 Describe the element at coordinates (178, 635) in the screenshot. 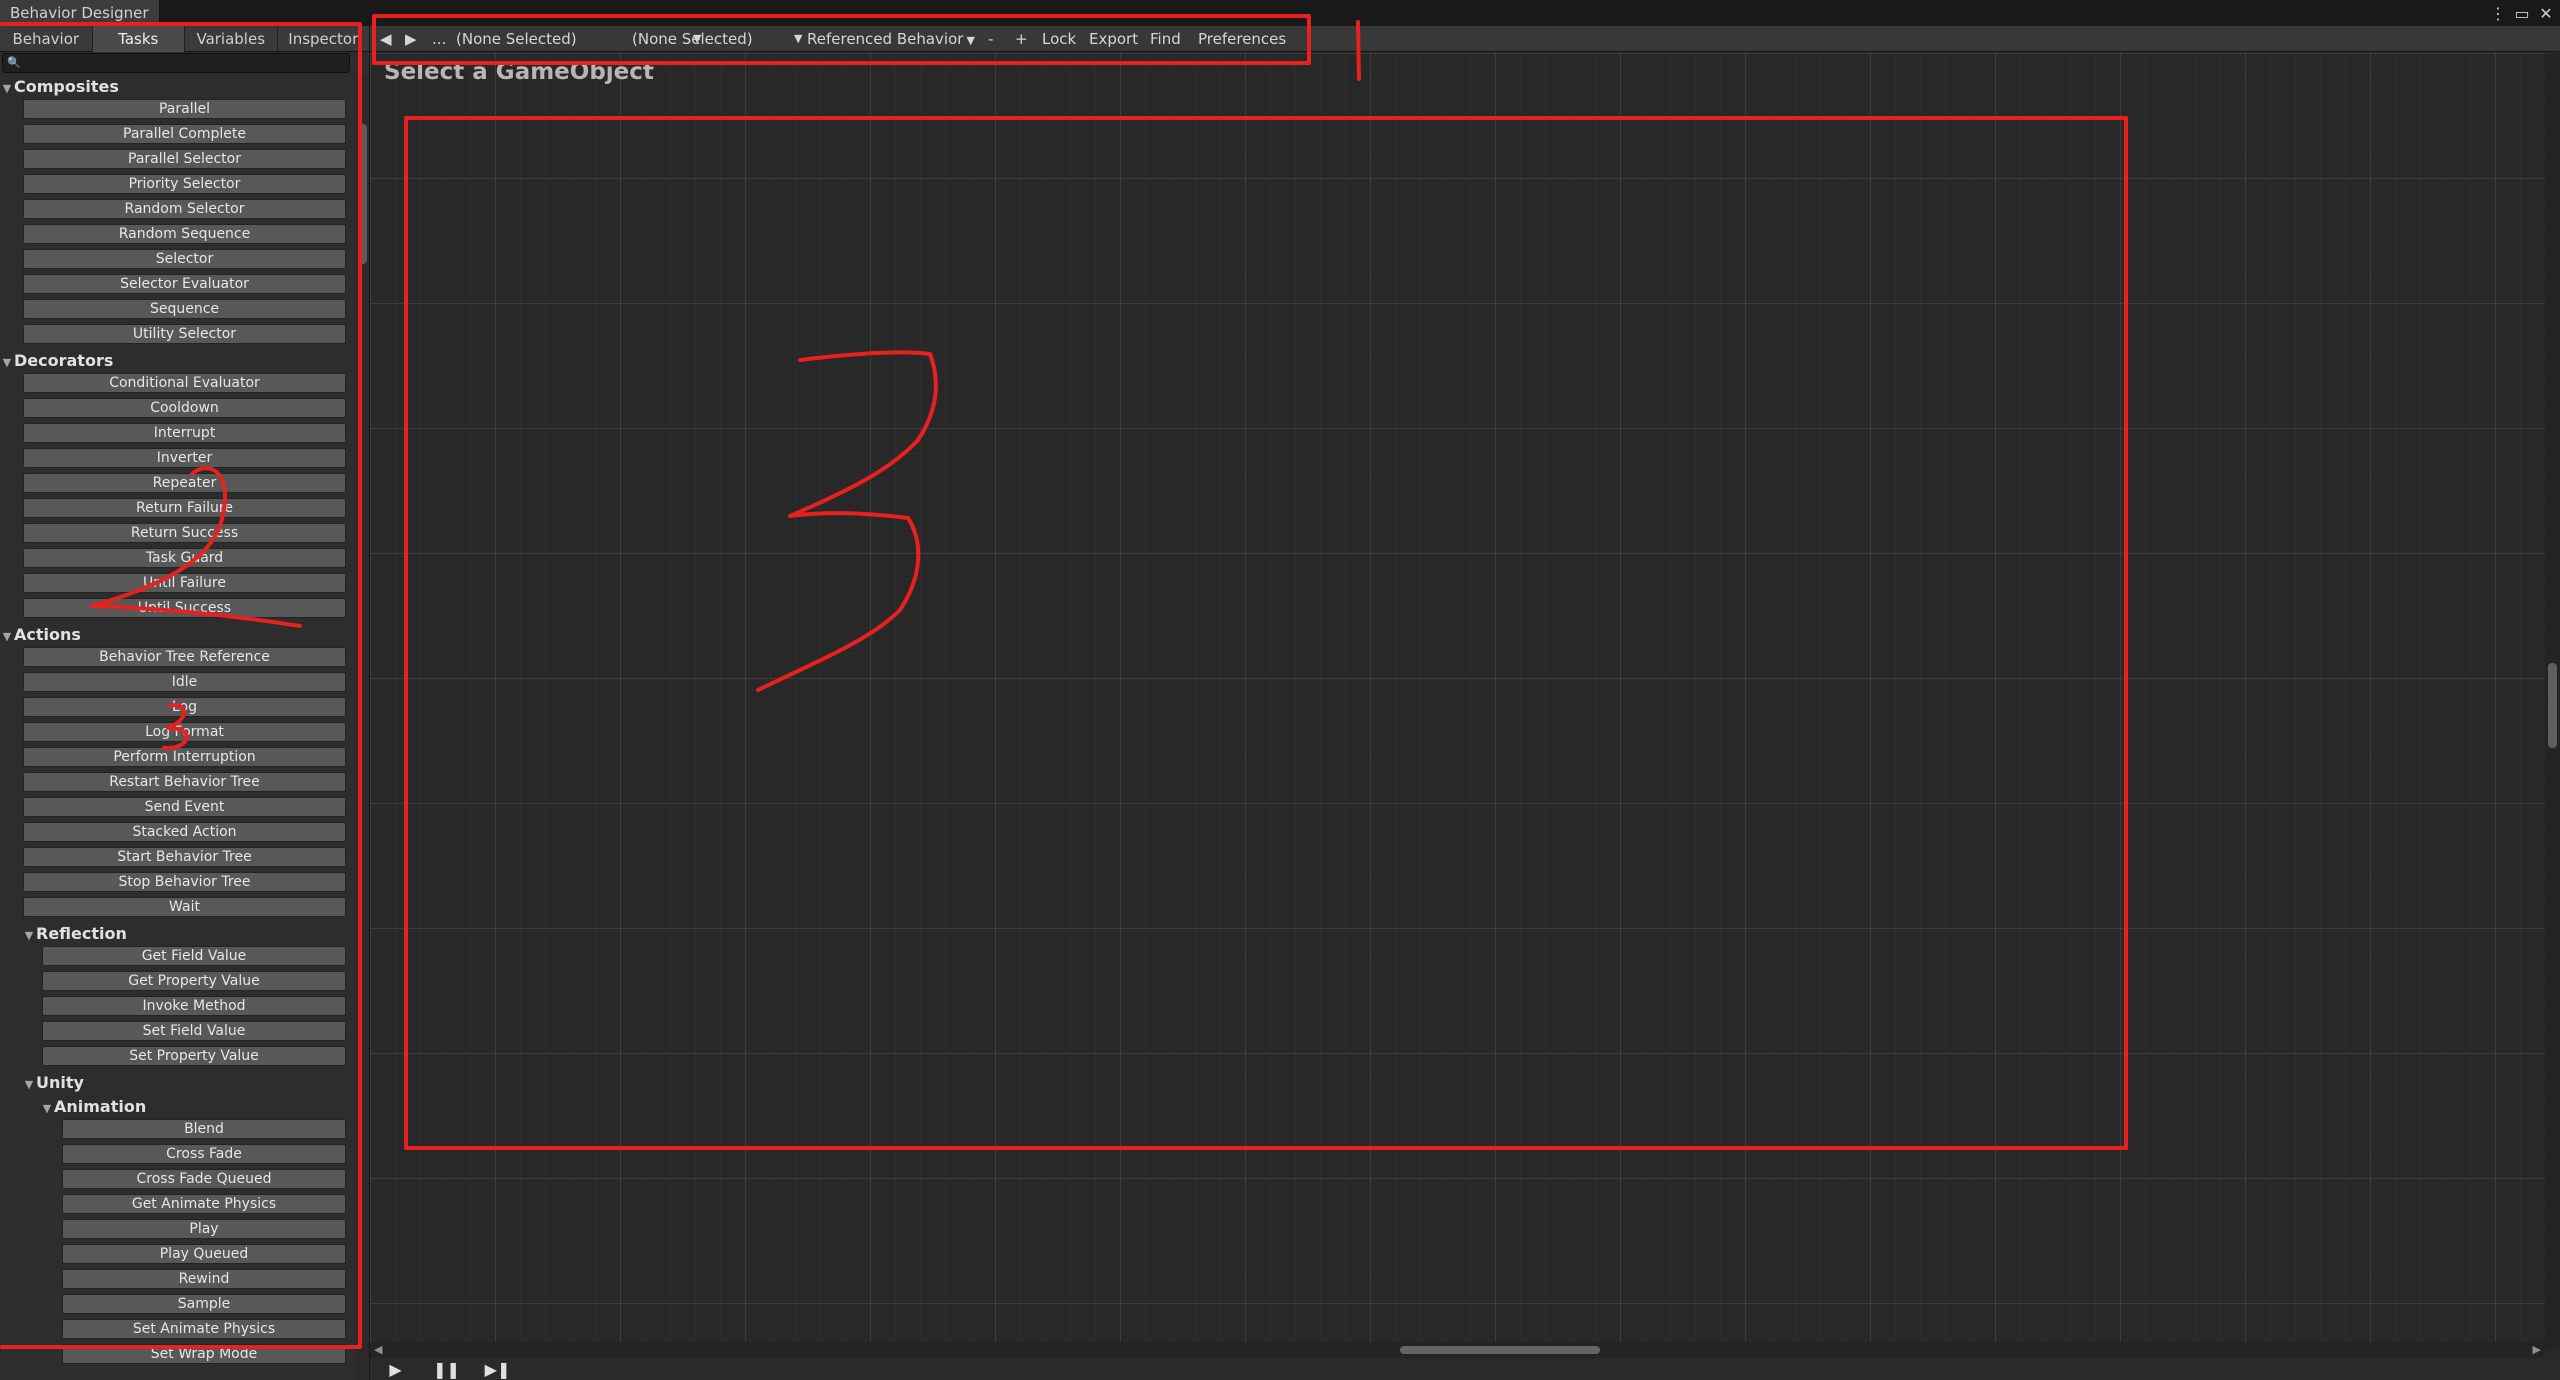

I see `group-header-actions: ▼ Actions` at that location.